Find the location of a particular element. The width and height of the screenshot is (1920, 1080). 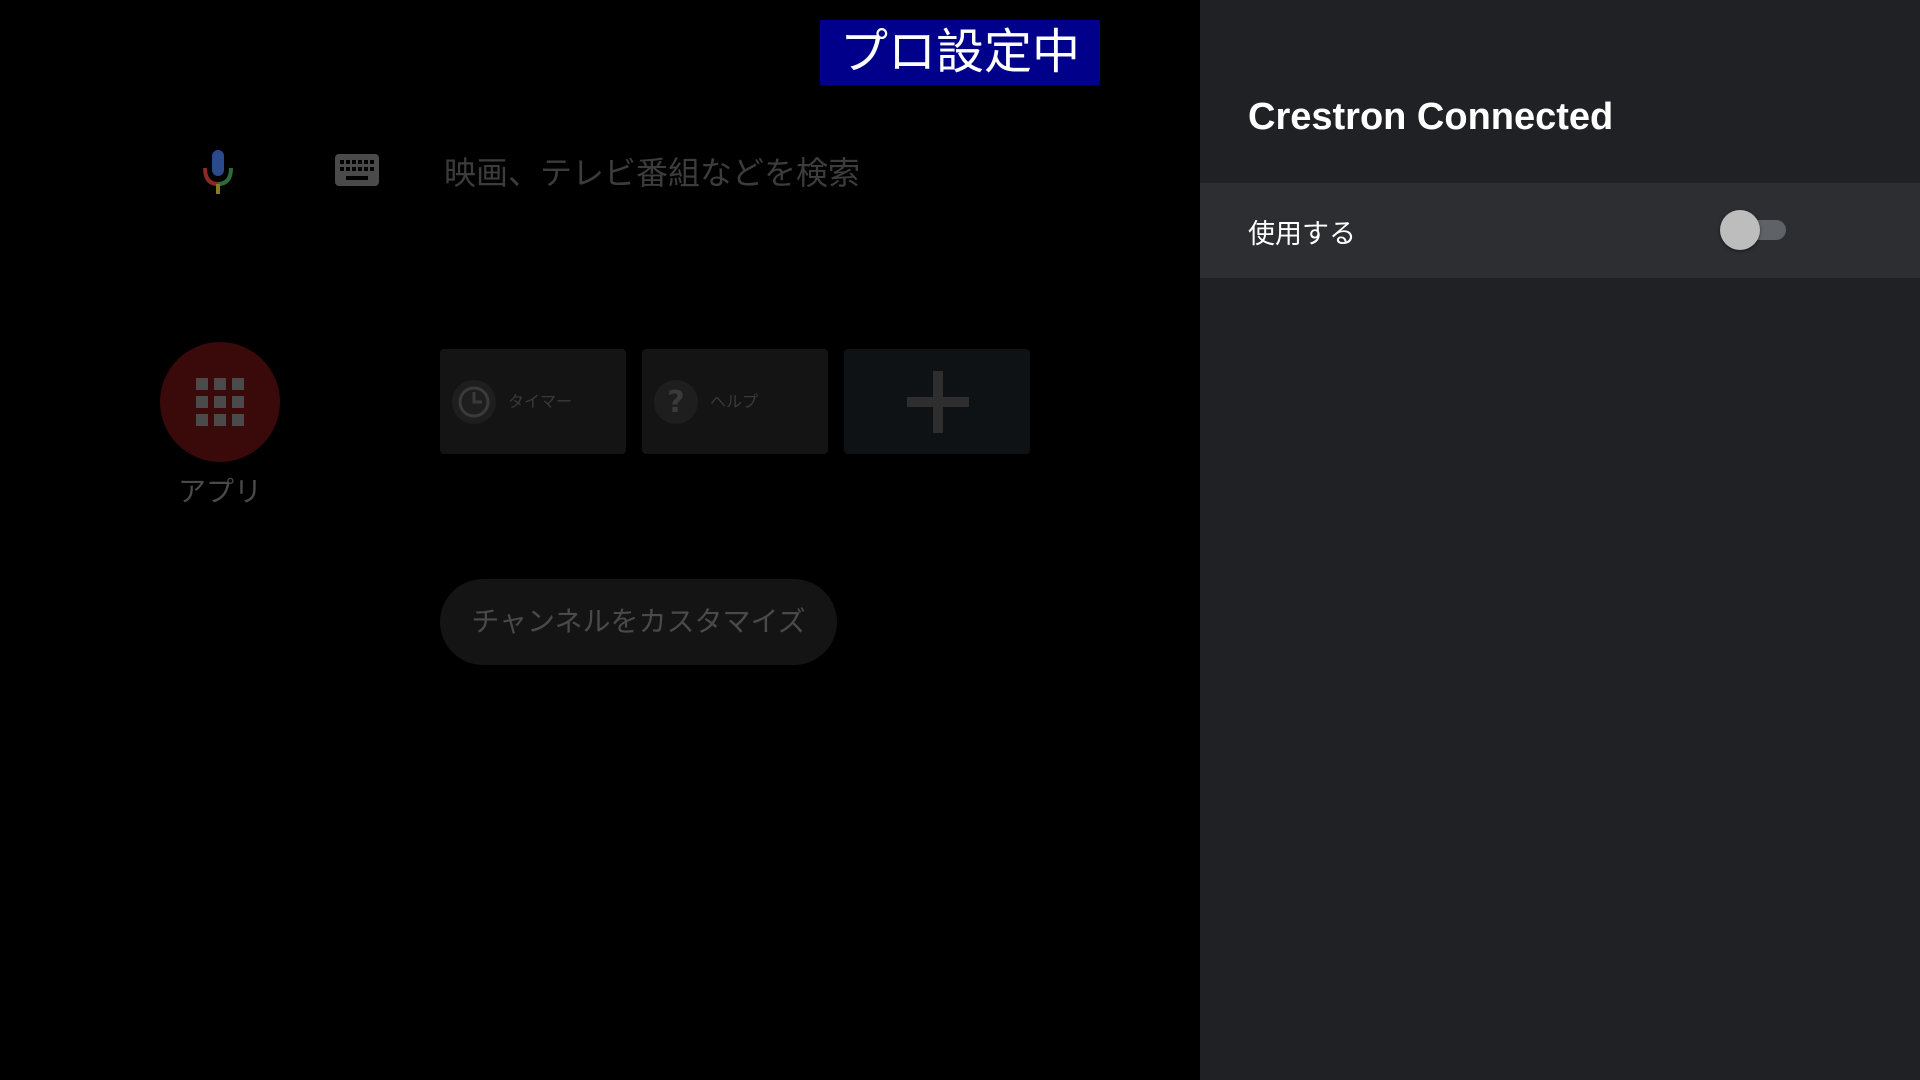

timer-tile: タイマー is located at coordinates (533, 401).